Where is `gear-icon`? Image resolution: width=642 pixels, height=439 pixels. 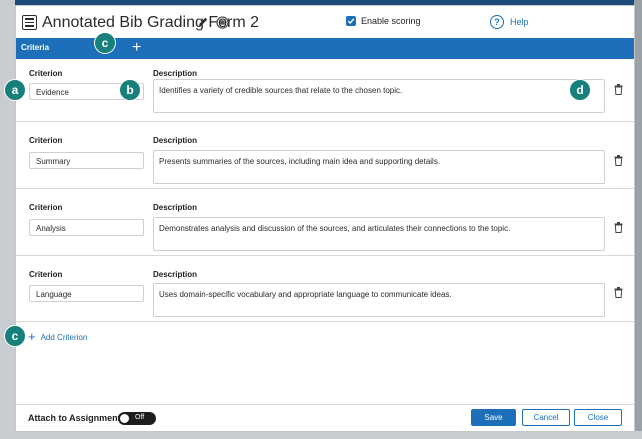 gear-icon is located at coordinates (222, 22).